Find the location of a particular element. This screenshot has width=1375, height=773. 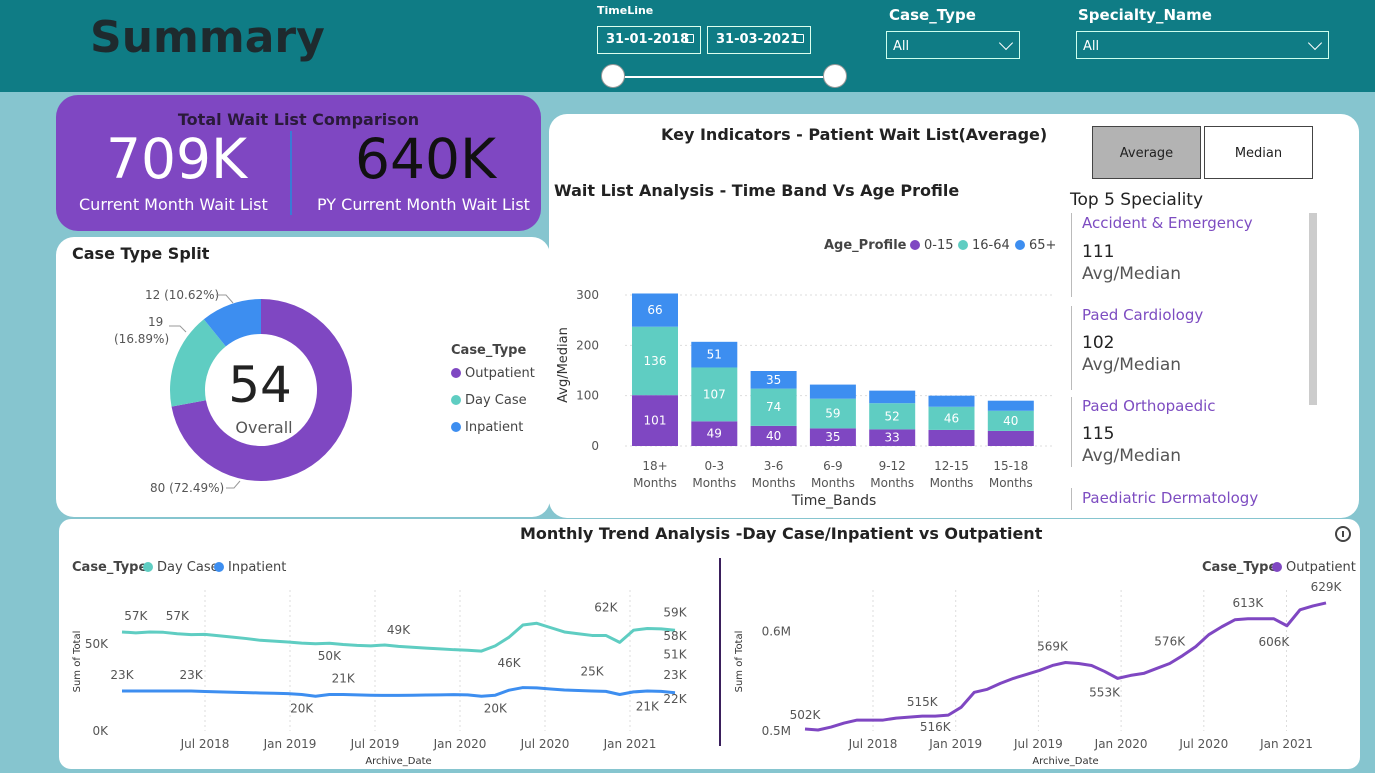

bar-xtick-label: 18+ is located at coordinates (654, 466).